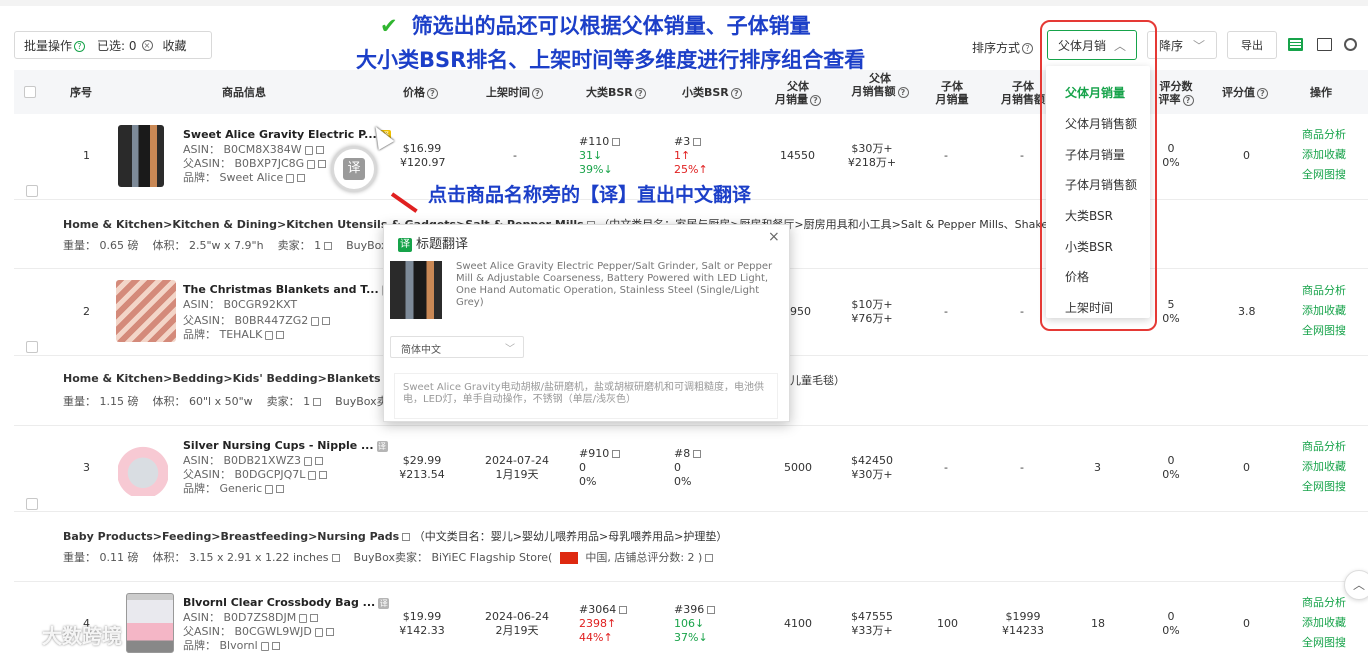 This screenshot has width=1368, height=657. What do you see at coordinates (80, 46) in the screenshot?
I see `help-icon: ?` at bounding box center [80, 46].